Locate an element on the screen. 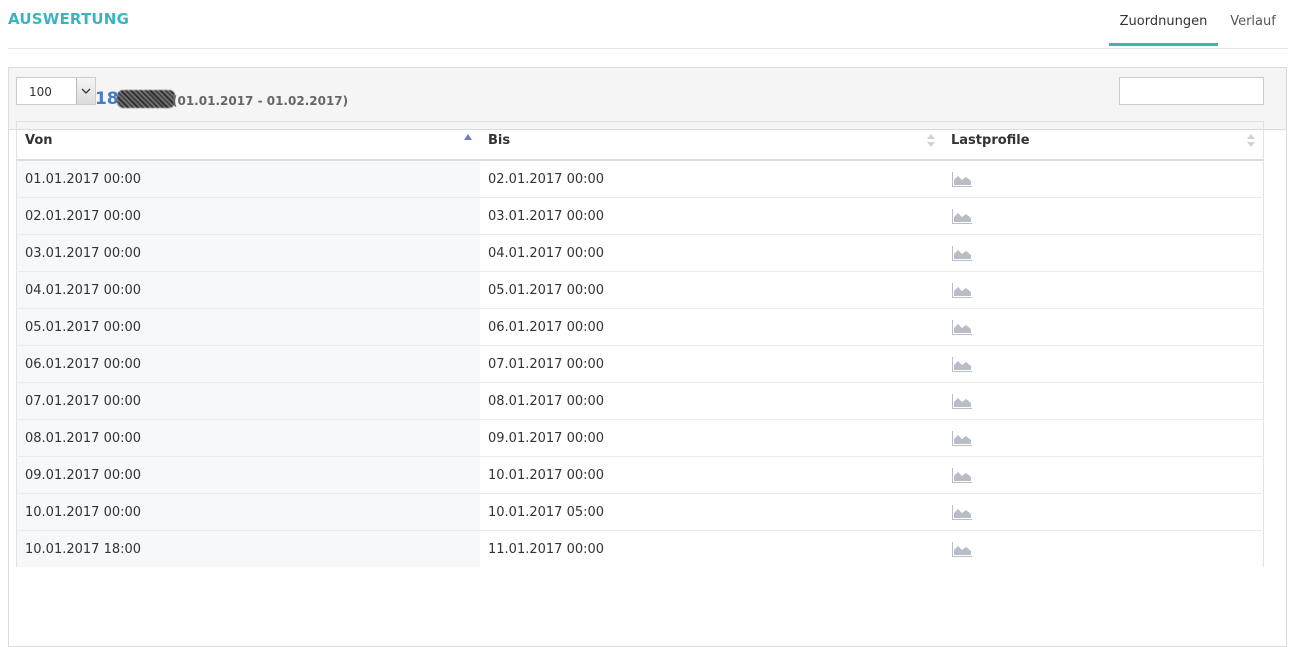 The height and width of the screenshot is (647, 1290). cell-bis: 09.01.2017 00:00 is located at coordinates (711, 438).